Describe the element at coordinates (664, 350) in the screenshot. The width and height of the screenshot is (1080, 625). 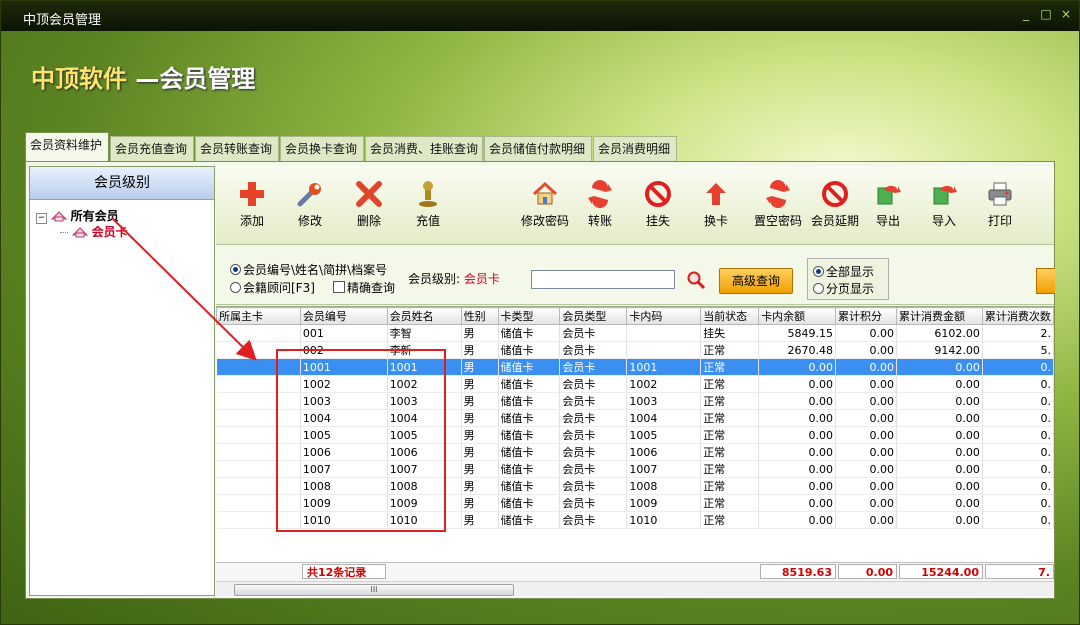
I see `table-cell` at that location.